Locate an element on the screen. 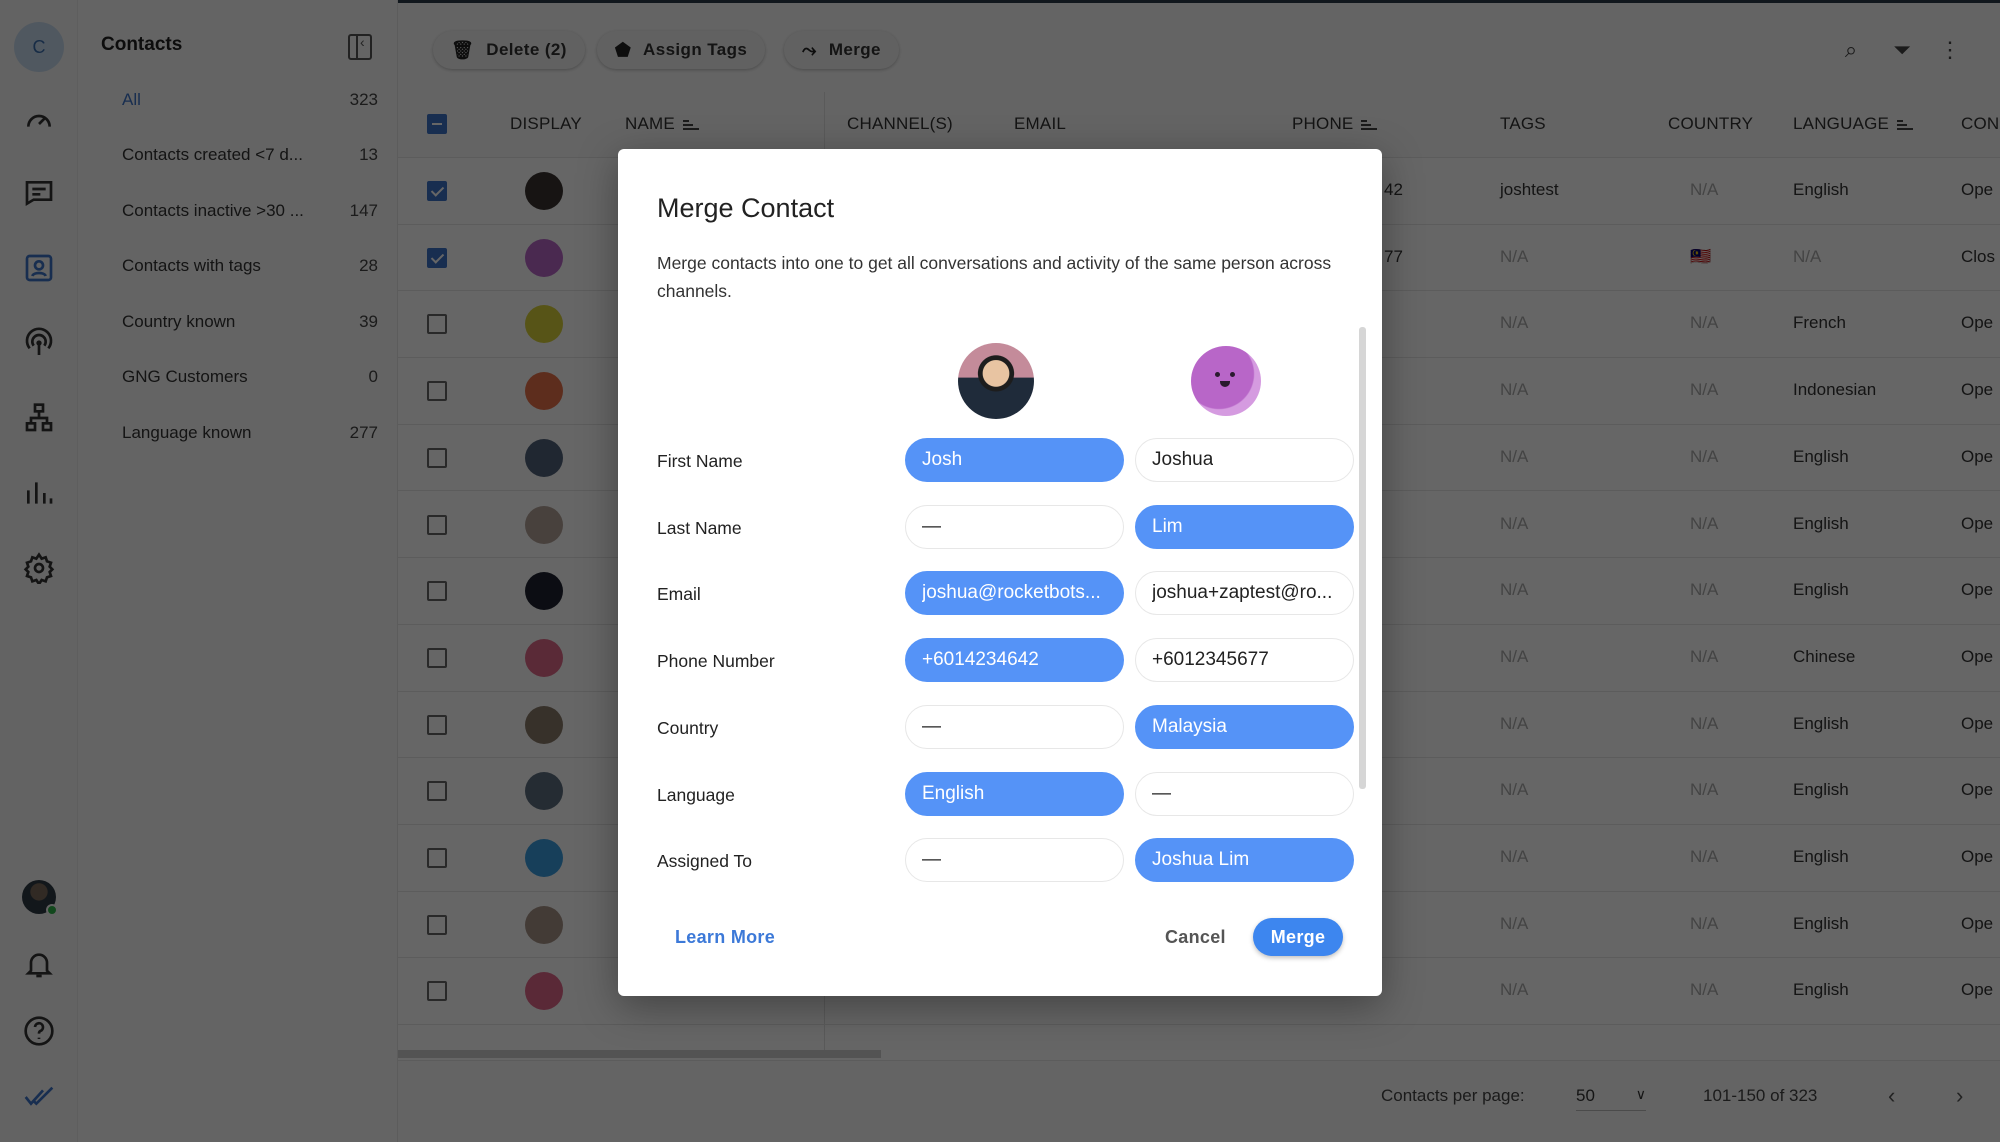 The image size is (2000, 1142). left-value-option: English is located at coordinates (1014, 793).